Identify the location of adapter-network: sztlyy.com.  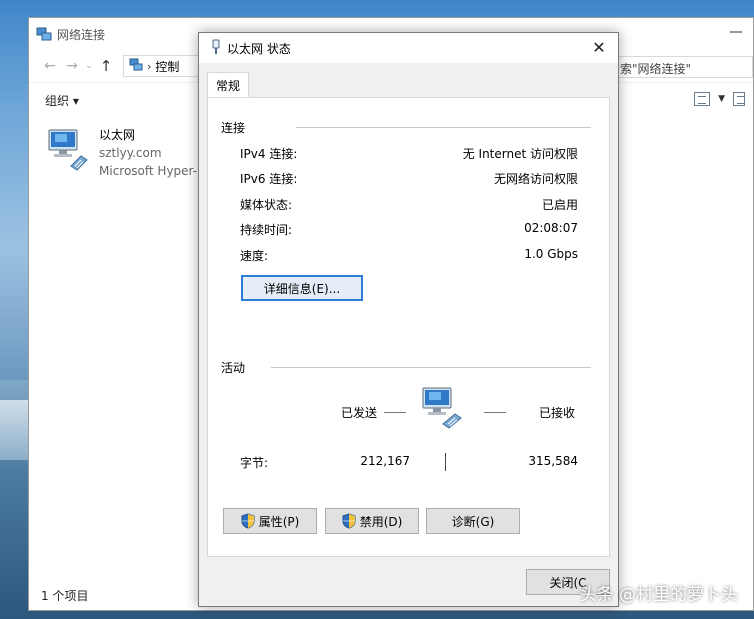
(130, 153).